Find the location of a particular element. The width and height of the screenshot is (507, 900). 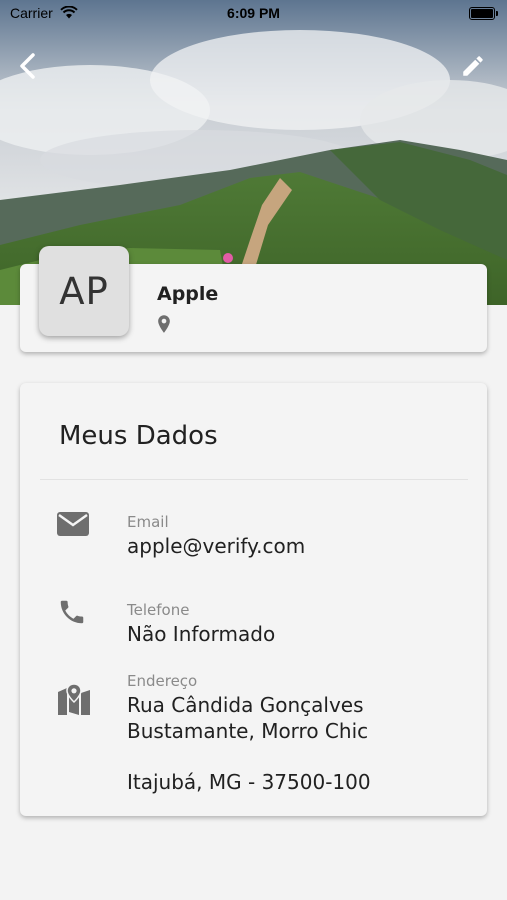

battery-icon is located at coordinates (483, 13).